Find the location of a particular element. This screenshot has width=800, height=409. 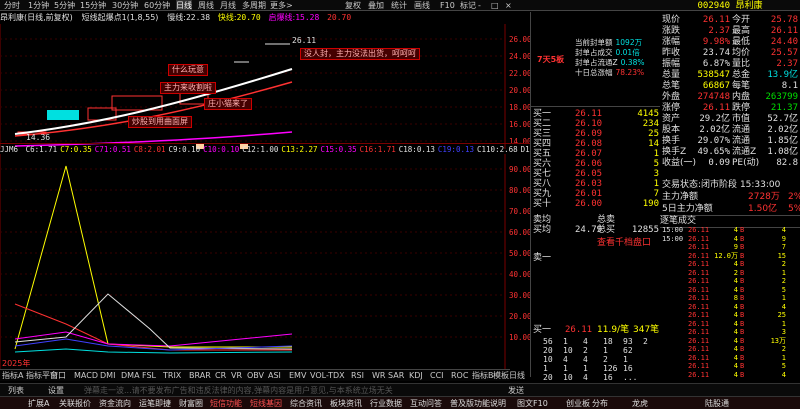

queue-cell: 4 is located at coordinates (585, 377).